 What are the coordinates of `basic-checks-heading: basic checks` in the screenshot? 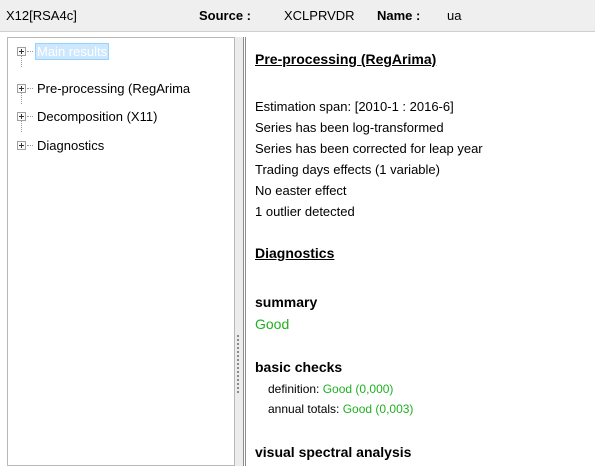 It's located at (299, 367).